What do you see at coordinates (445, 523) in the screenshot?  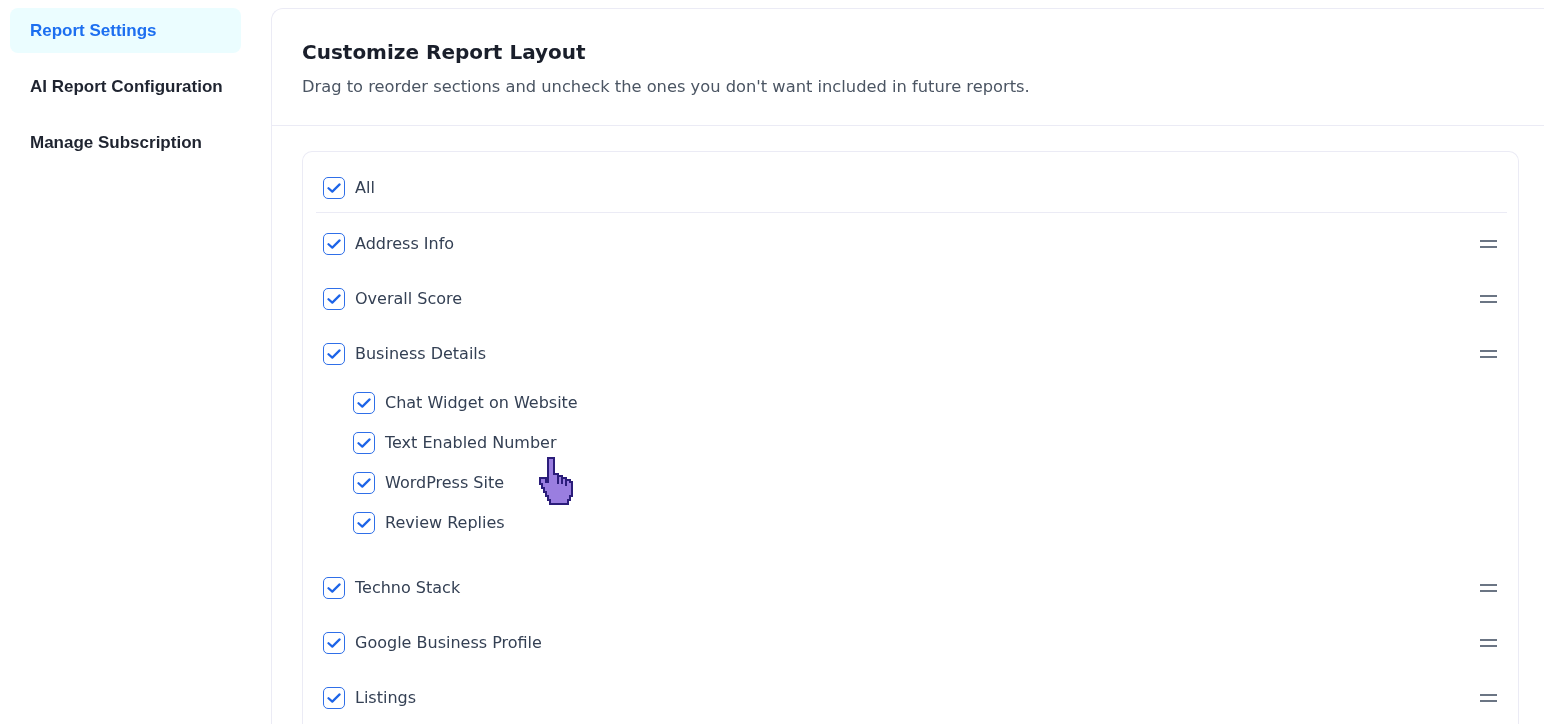 I see `subsection-label: Review Replies` at bounding box center [445, 523].